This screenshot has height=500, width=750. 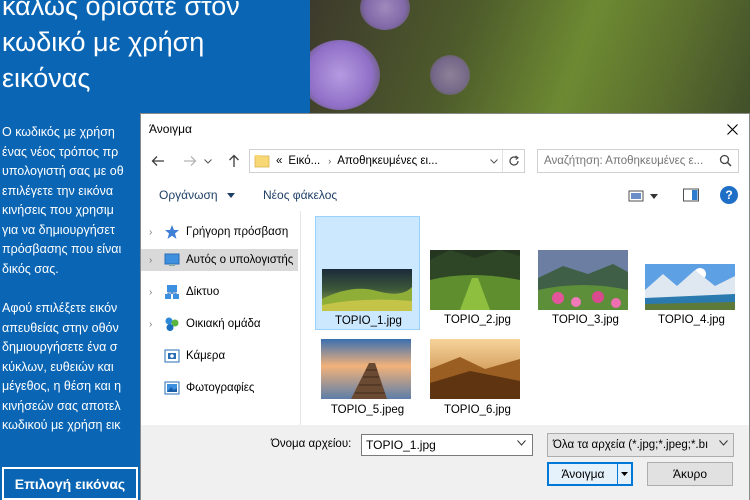 I want to click on dialog-title: Άνοιγμα, so click(x=170, y=129).